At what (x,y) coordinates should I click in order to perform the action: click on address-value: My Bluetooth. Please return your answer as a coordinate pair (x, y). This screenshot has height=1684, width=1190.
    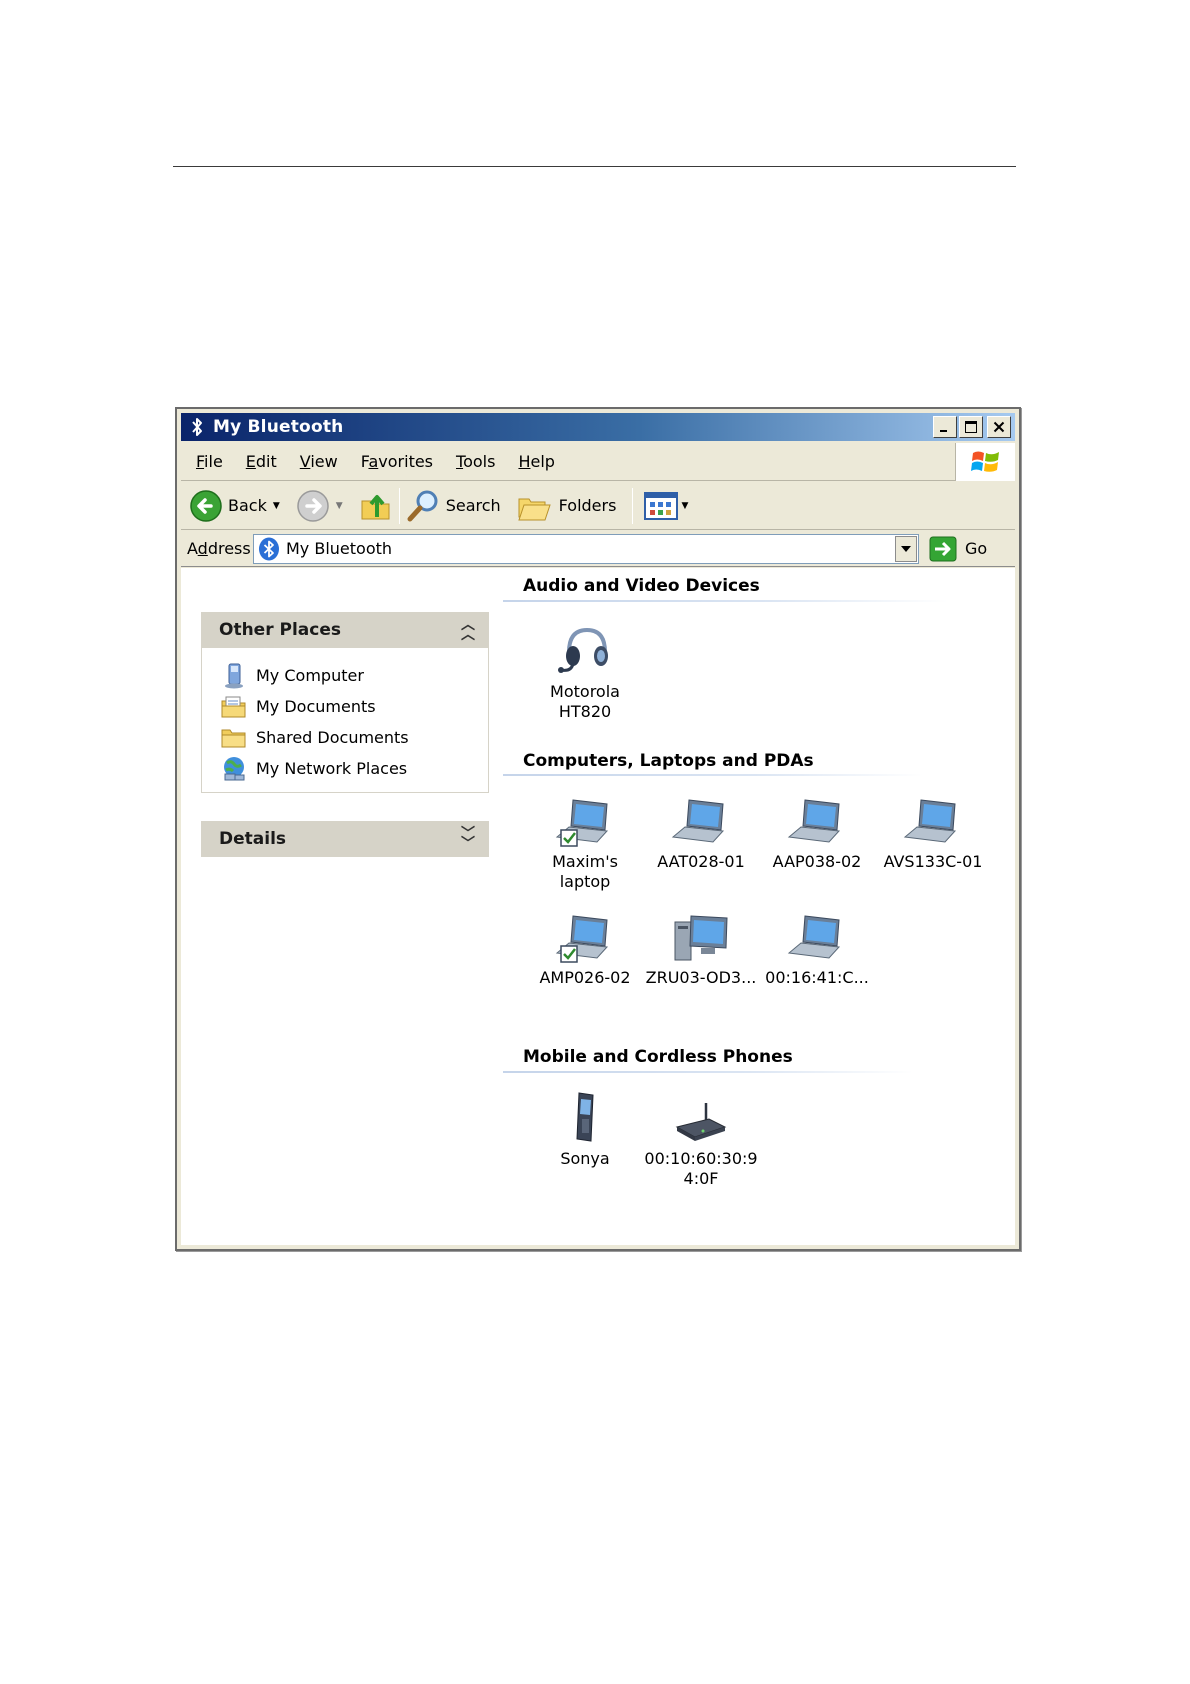
    Looking at the image, I should click on (339, 548).